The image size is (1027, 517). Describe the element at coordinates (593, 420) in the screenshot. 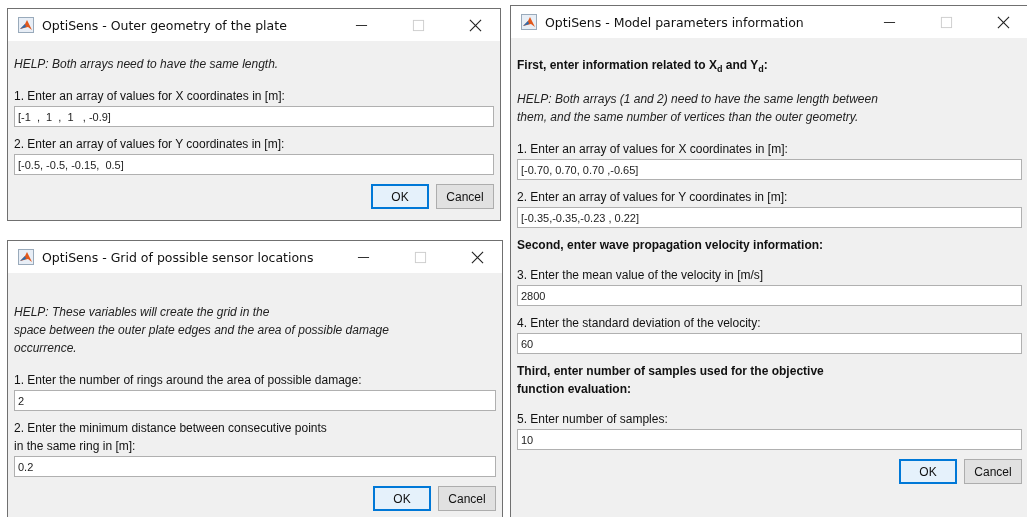

I see `field-label: 5. Enter number of samples:` at that location.